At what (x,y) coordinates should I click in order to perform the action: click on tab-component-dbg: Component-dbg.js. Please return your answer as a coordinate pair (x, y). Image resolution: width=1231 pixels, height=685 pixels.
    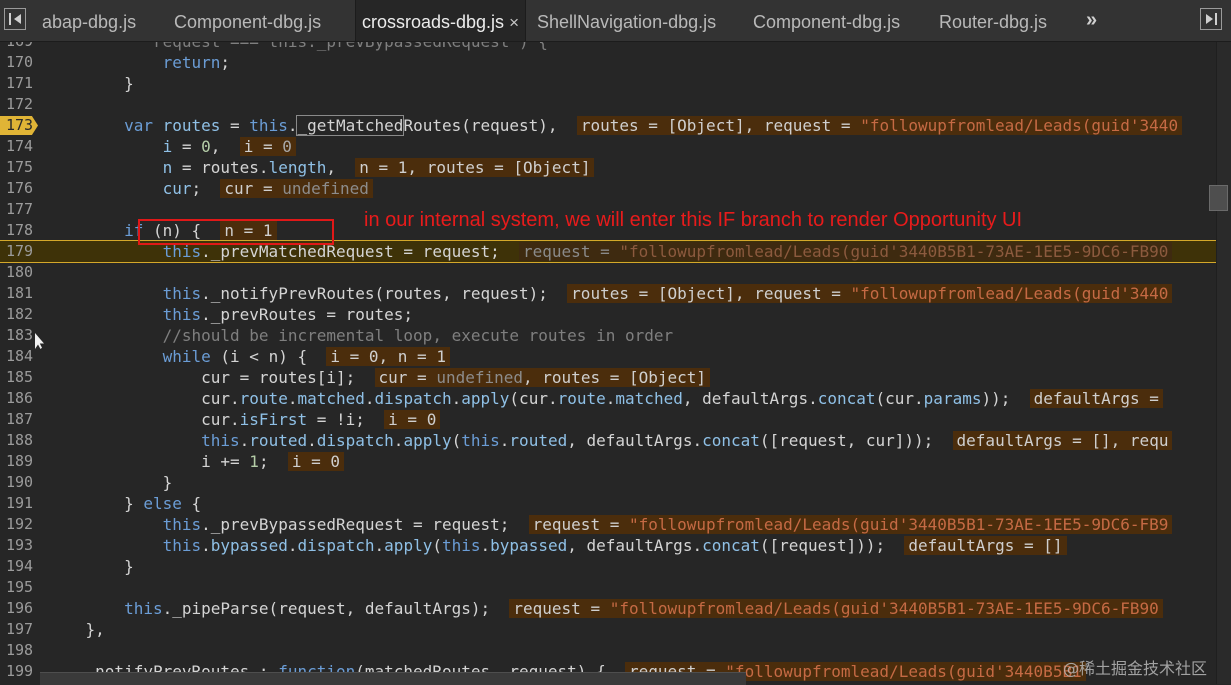
    Looking at the image, I should click on (247, 20).